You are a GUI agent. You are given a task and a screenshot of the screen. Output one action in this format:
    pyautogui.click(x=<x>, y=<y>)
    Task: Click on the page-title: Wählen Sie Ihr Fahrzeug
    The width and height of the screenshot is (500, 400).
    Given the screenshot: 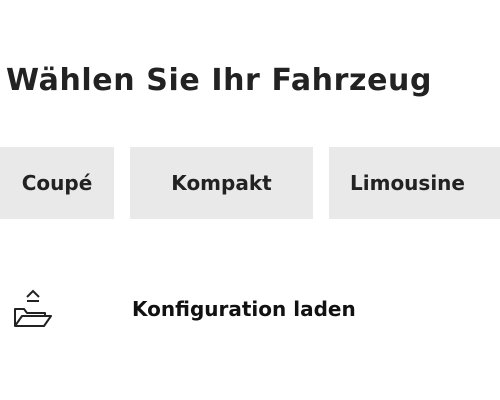 What is the action you would take?
    pyautogui.click(x=219, y=80)
    